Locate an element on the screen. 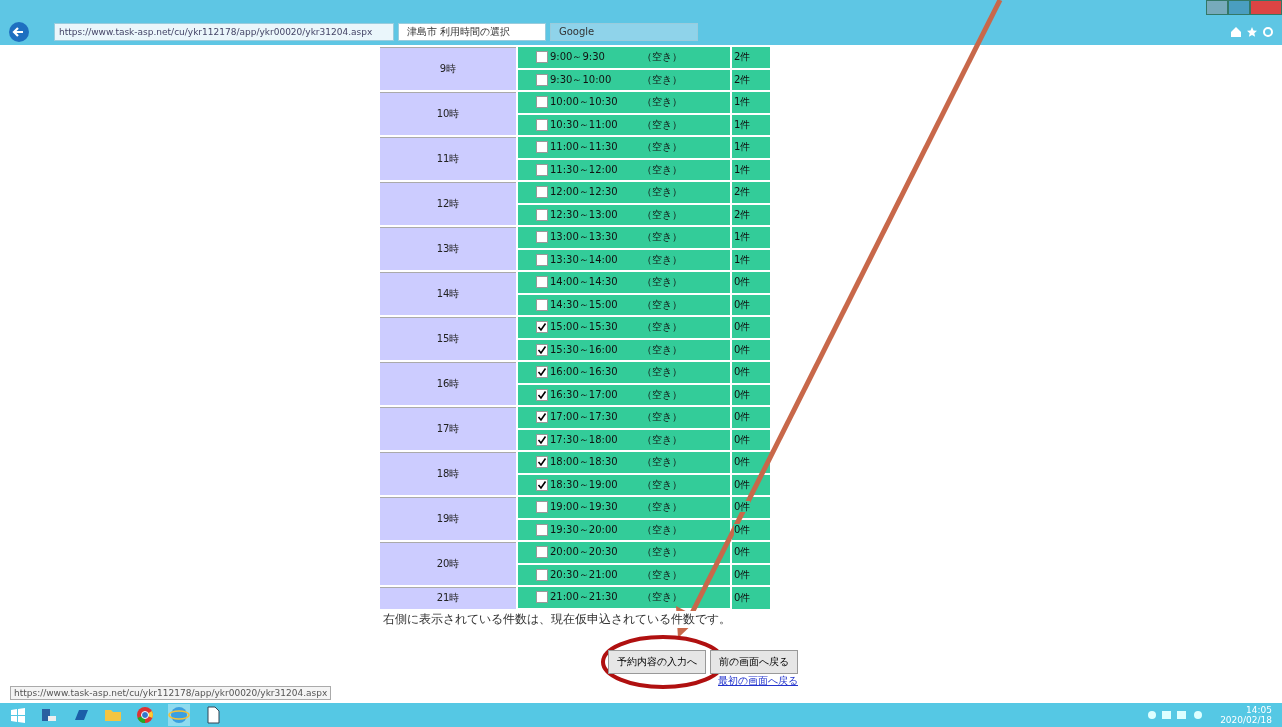 The height and width of the screenshot is (727, 1282). star-icon is located at coordinates (1252, 32).